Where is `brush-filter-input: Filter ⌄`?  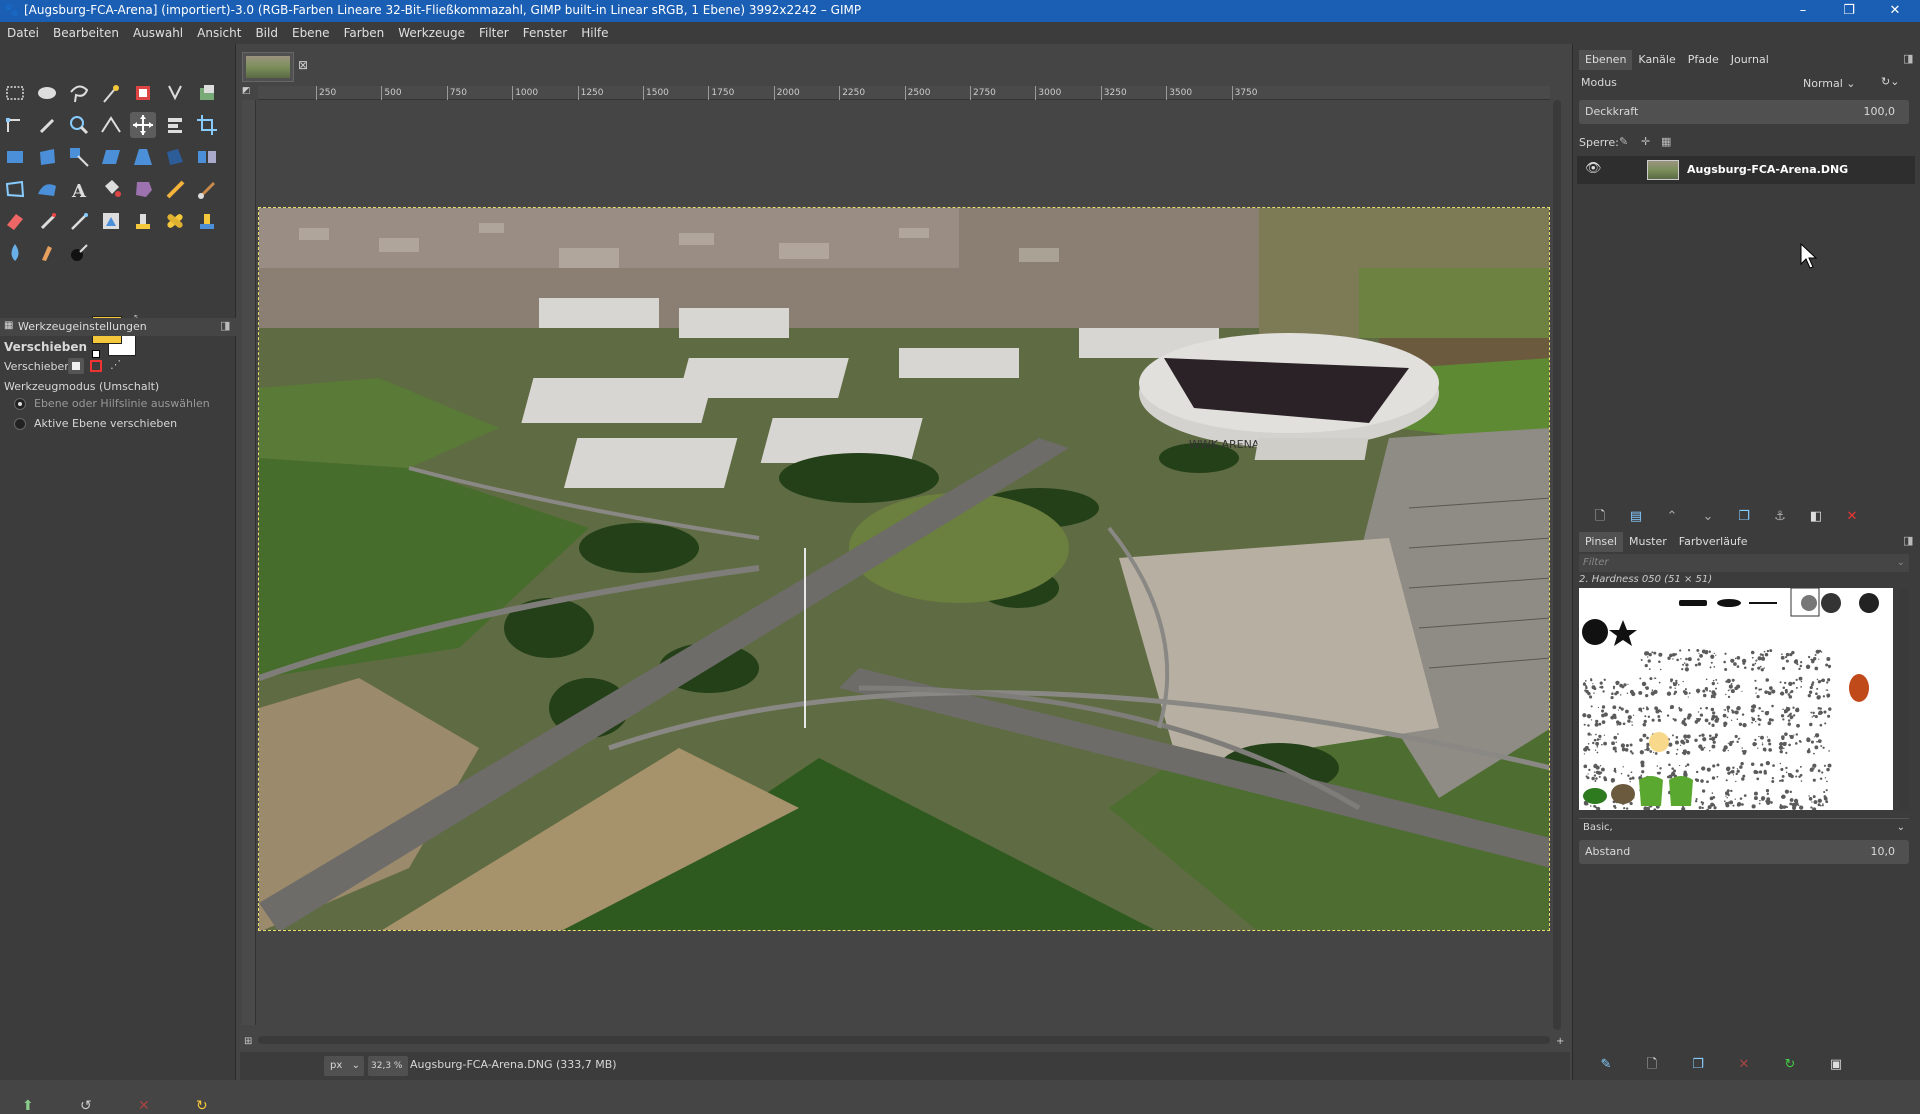 brush-filter-input: Filter ⌄ is located at coordinates (1744, 563).